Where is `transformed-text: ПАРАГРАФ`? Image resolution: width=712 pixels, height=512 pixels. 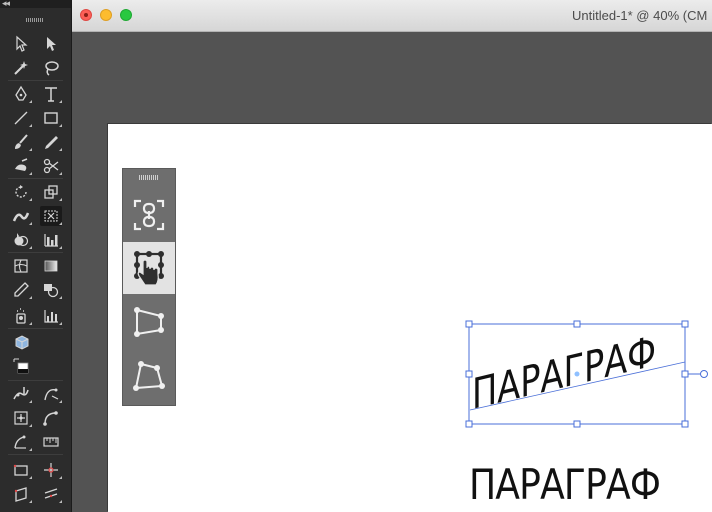
transformed-text: ПАРАГРАФ is located at coordinates (564, 373).